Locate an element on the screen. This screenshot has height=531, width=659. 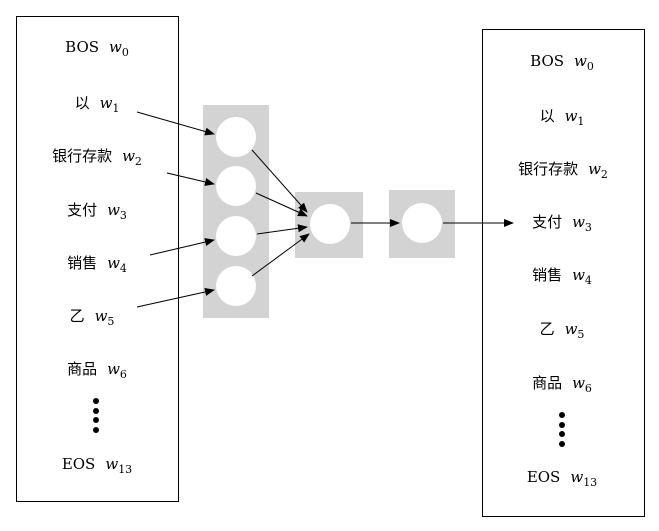
edge-w4-to-node3 is located at coordinates (182, 247).